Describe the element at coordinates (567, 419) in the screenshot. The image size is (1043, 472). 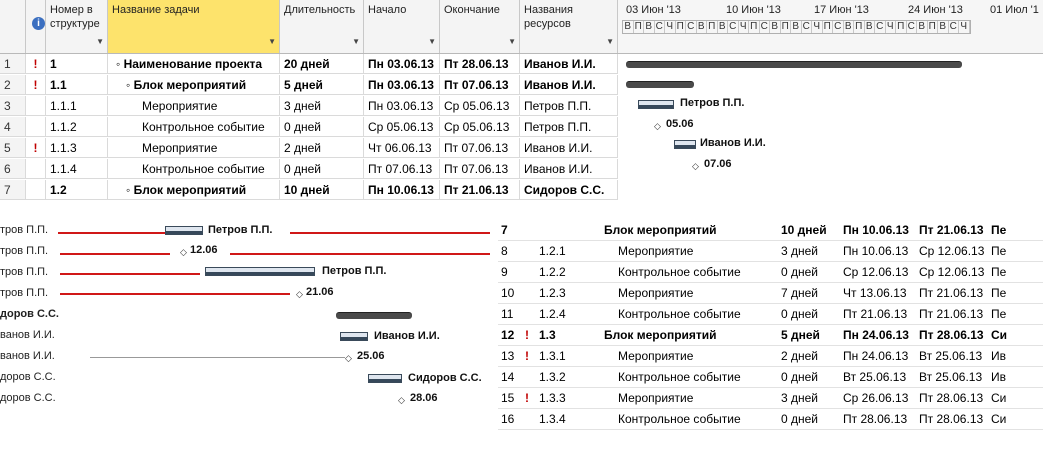
I see `outline-number: 1.3.4` at that location.